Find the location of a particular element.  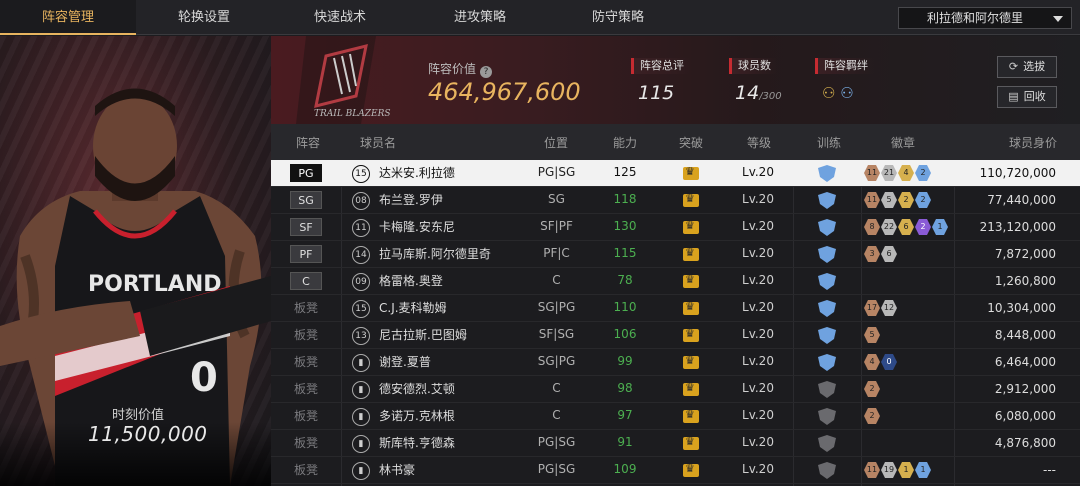

tab-defense-strategy: 防守策略 is located at coordinates (618, 17).